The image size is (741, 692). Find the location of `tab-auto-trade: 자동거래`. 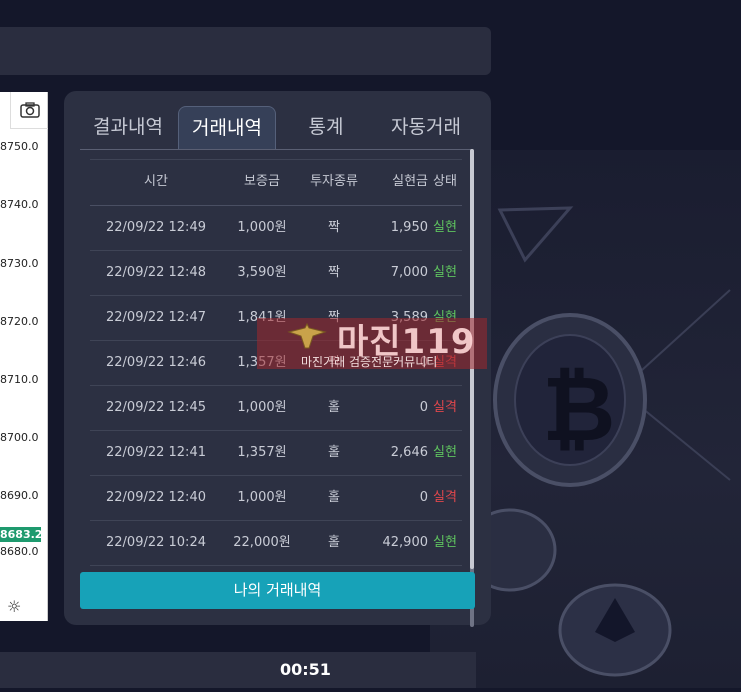

tab-auto-trade: 자동거래 is located at coordinates (426, 127).